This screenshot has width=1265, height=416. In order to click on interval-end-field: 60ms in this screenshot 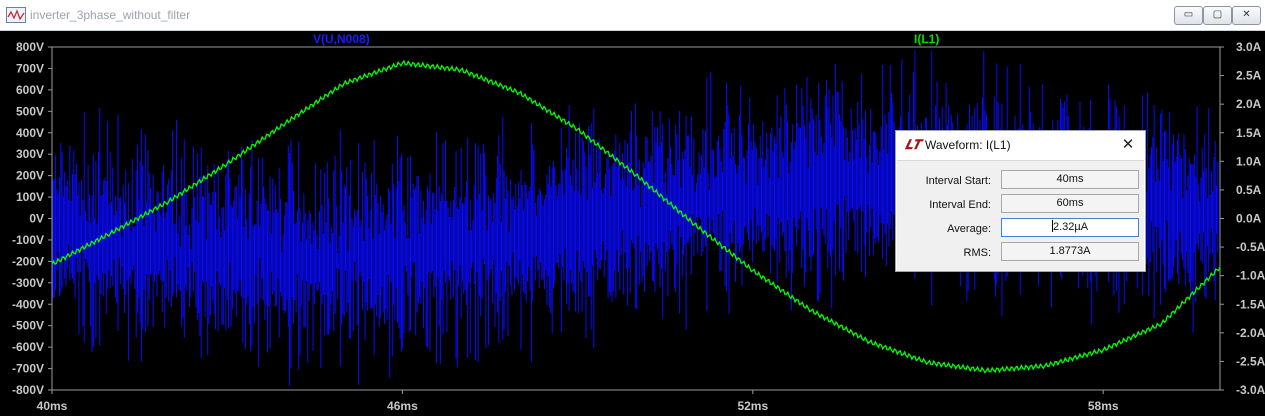, I will do `click(1070, 203)`.